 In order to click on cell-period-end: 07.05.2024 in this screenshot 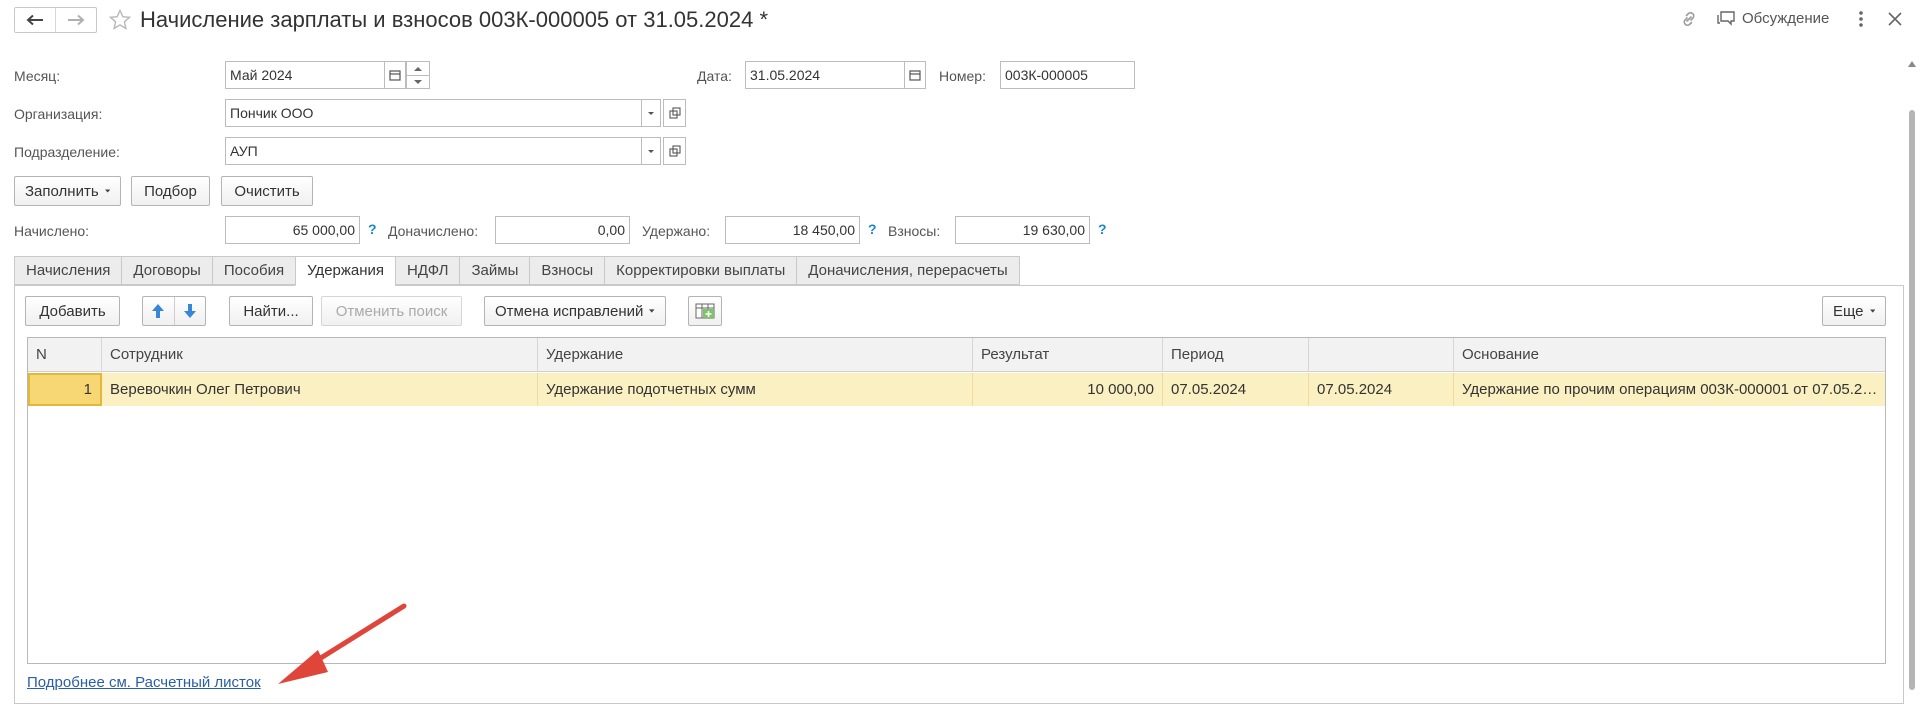, I will do `click(1381, 389)`.